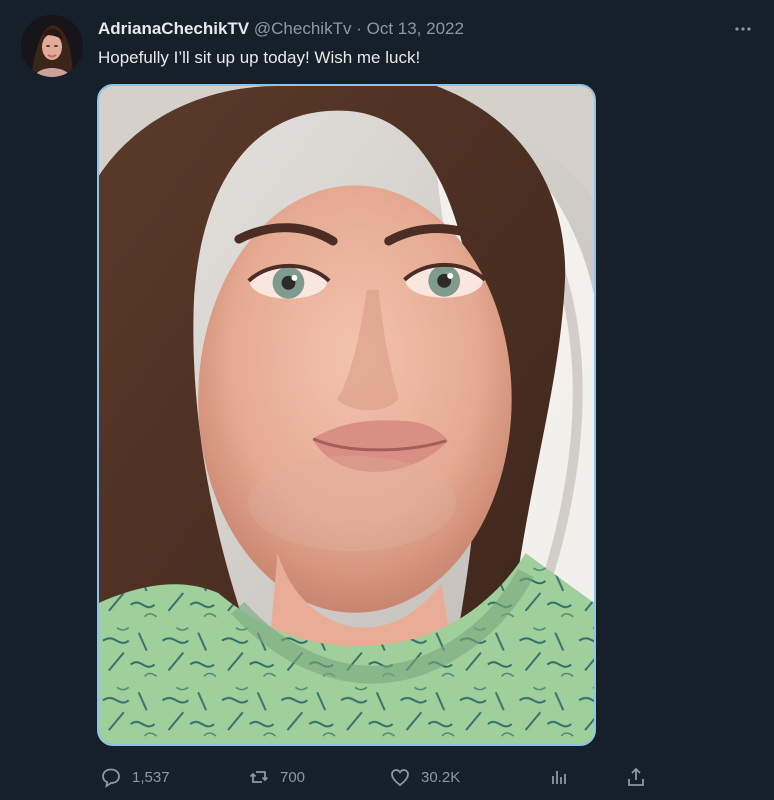 The image size is (774, 800). Describe the element at coordinates (293, 777) in the screenshot. I see `retweet-count: 700` at that location.